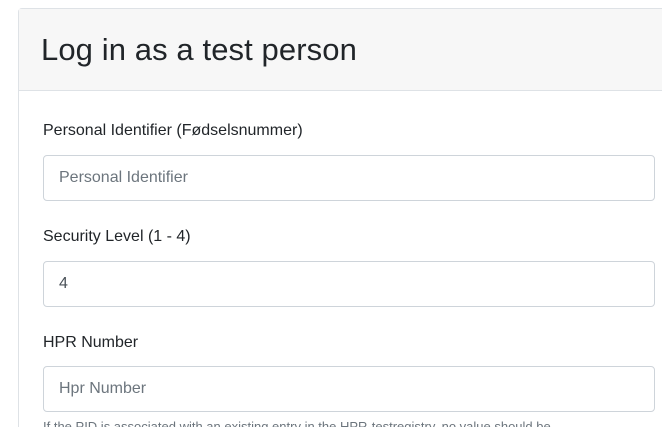 The height and width of the screenshot is (427, 662). What do you see at coordinates (91, 342) in the screenshot?
I see `hpr-number-label: HPR Number` at bounding box center [91, 342].